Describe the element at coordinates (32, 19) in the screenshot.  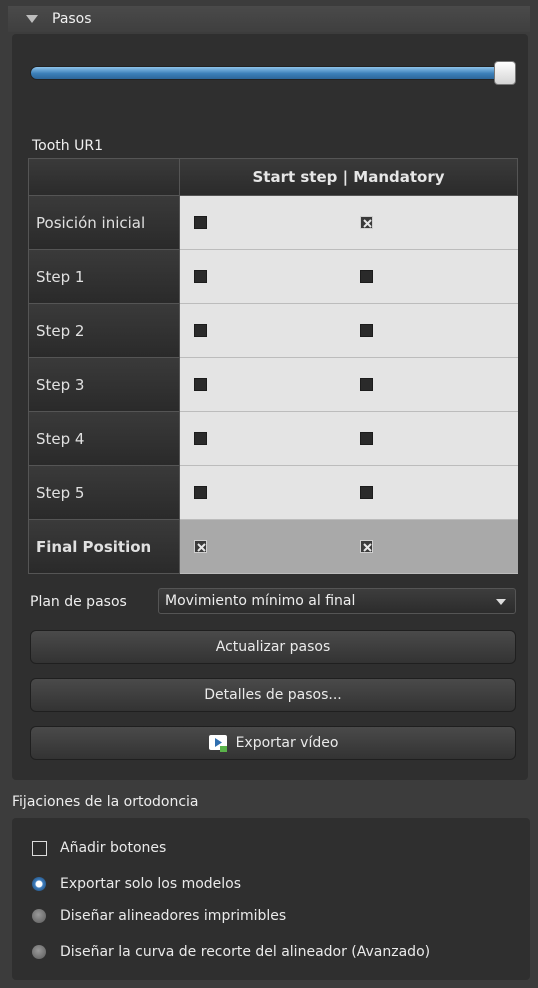
I see `collapse-triangle-icon` at that location.